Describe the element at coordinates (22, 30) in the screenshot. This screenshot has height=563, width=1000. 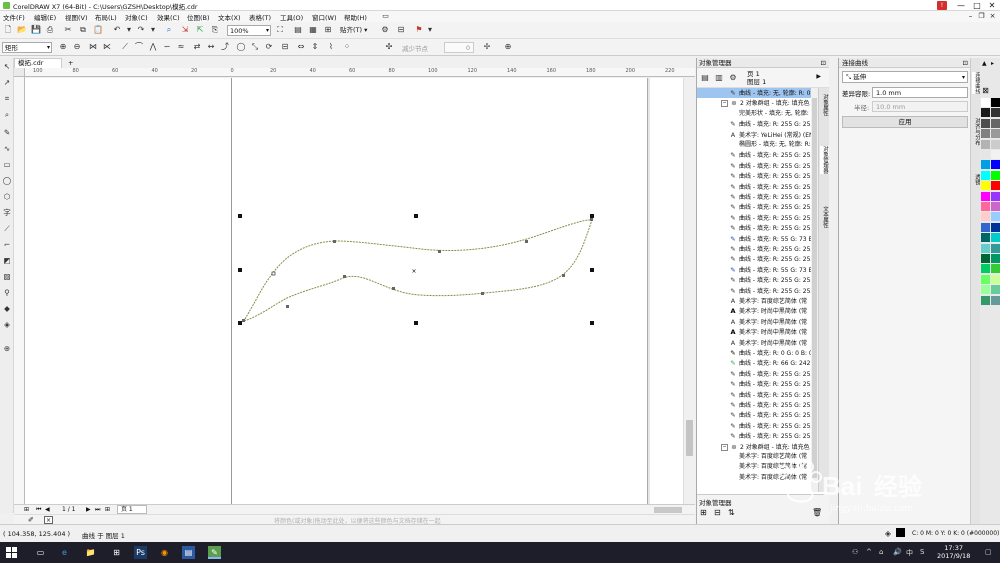
I see `open-icon: 📂` at that location.